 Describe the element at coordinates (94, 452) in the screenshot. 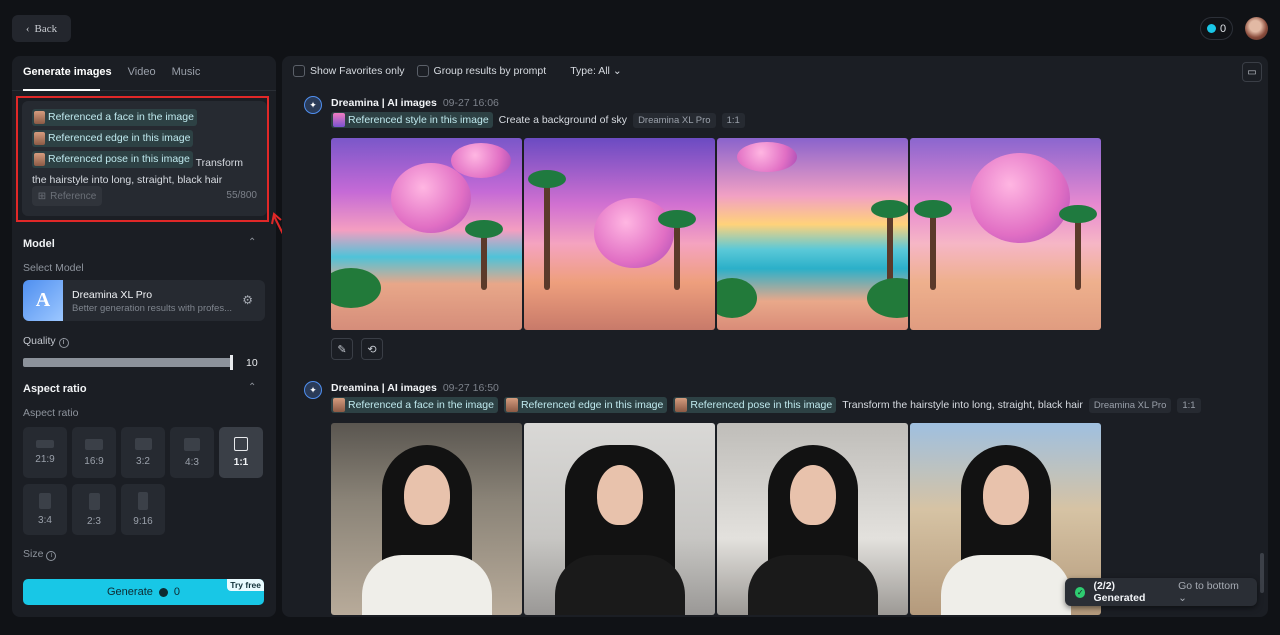

I see `aspect-option-16-9: 16:9` at that location.